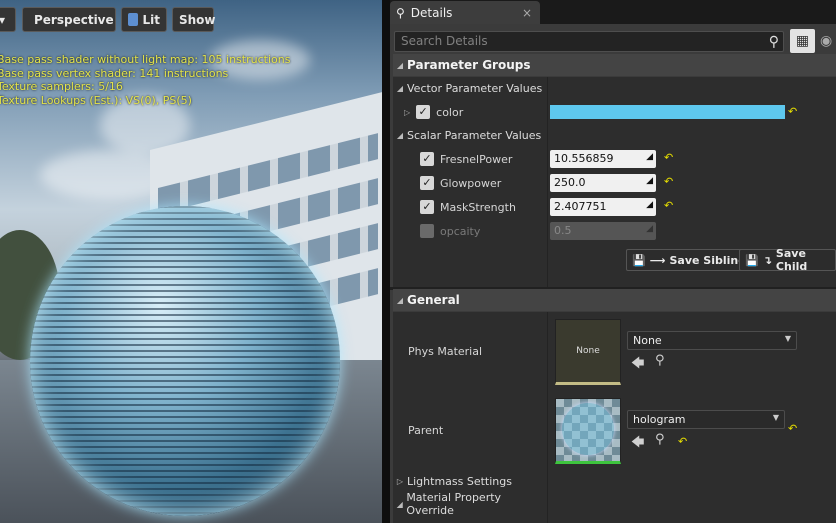  I want to click on color-enabled-checkbox: ✓, so click(423, 112).